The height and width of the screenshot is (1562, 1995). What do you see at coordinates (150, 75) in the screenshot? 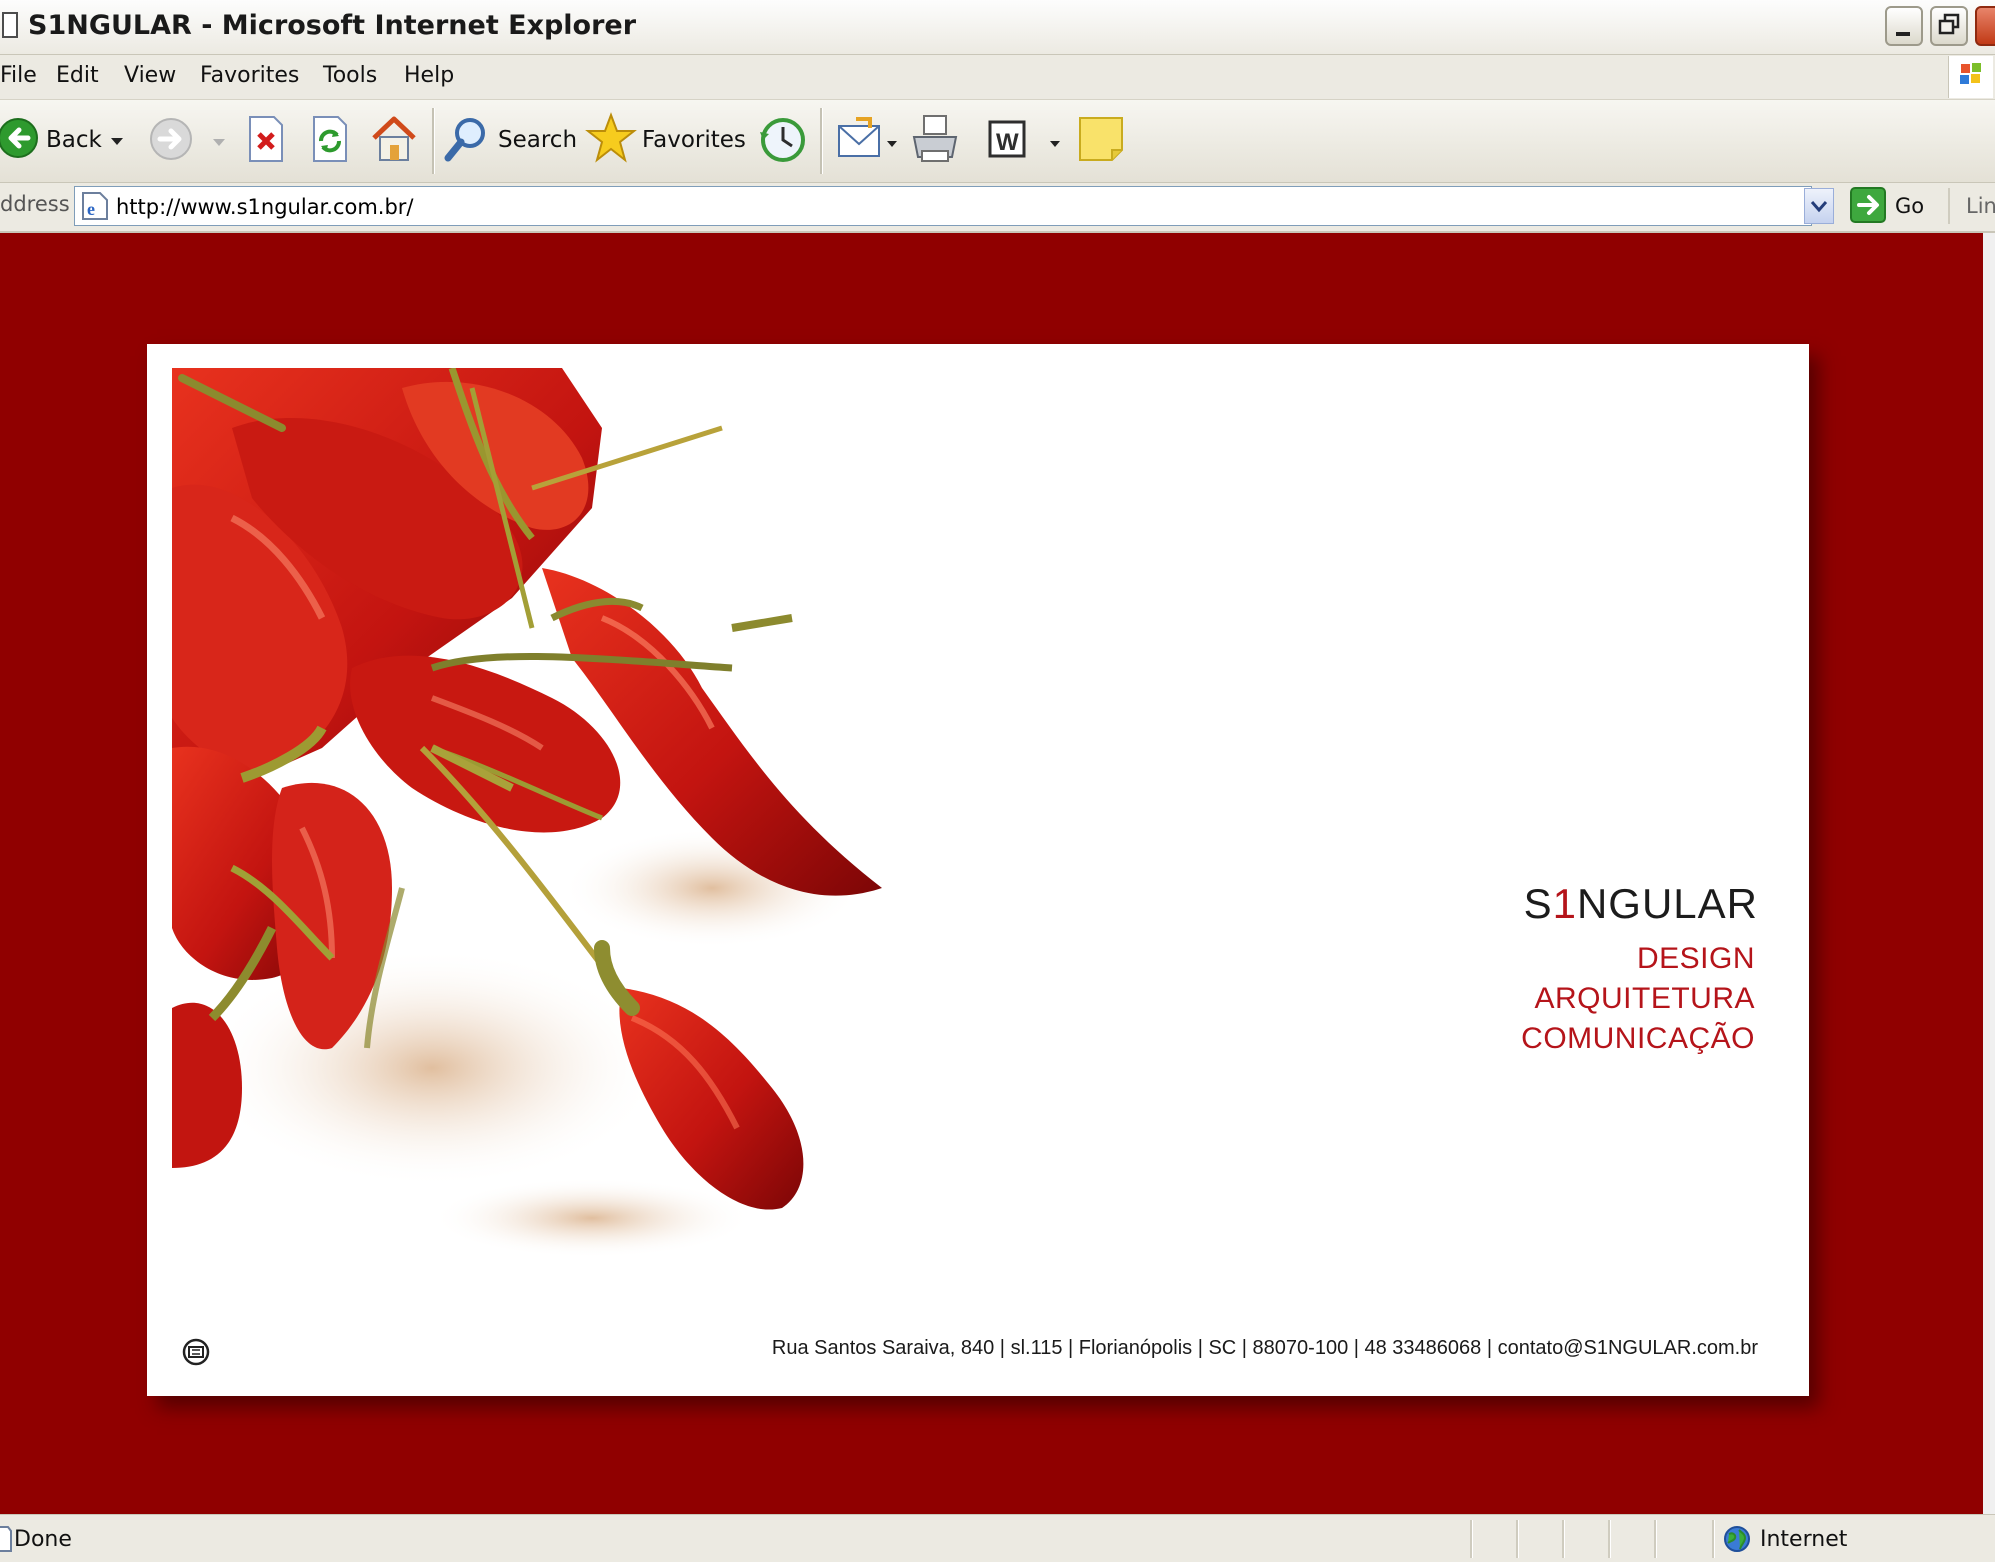
I see `menu-view: View` at bounding box center [150, 75].